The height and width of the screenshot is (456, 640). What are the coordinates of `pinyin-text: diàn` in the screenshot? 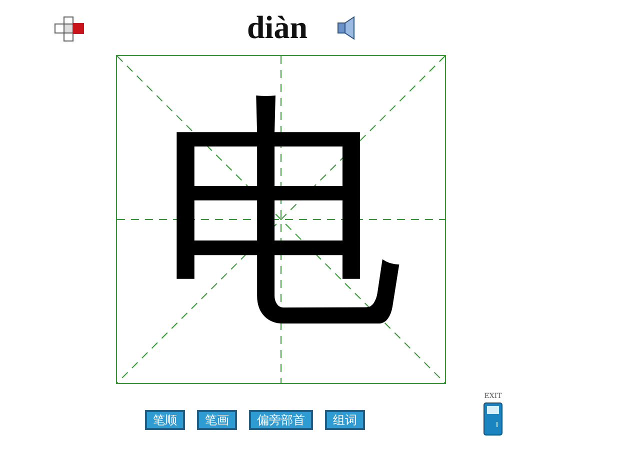 It's located at (277, 27).